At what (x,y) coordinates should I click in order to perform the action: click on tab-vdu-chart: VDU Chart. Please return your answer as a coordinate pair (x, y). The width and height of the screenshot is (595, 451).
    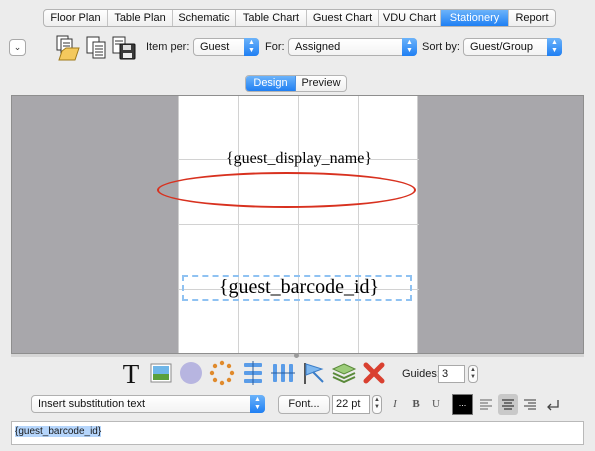
    Looking at the image, I should click on (410, 18).